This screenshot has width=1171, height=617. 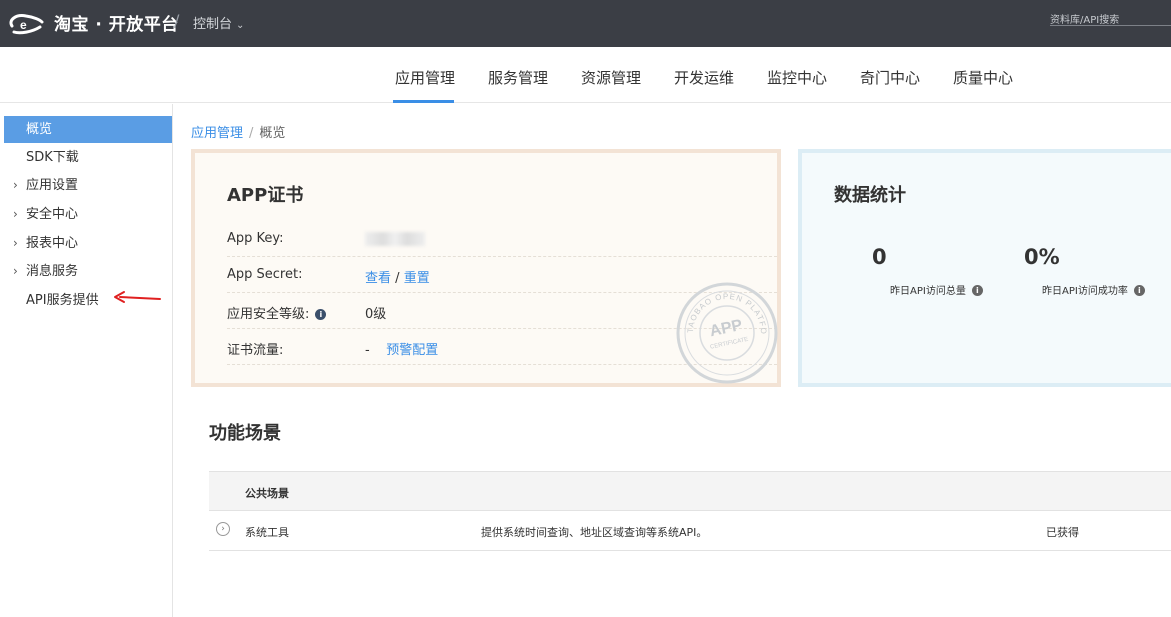 What do you see at coordinates (268, 314) in the screenshot?
I see `security-level-label: 应用安全等级:` at bounding box center [268, 314].